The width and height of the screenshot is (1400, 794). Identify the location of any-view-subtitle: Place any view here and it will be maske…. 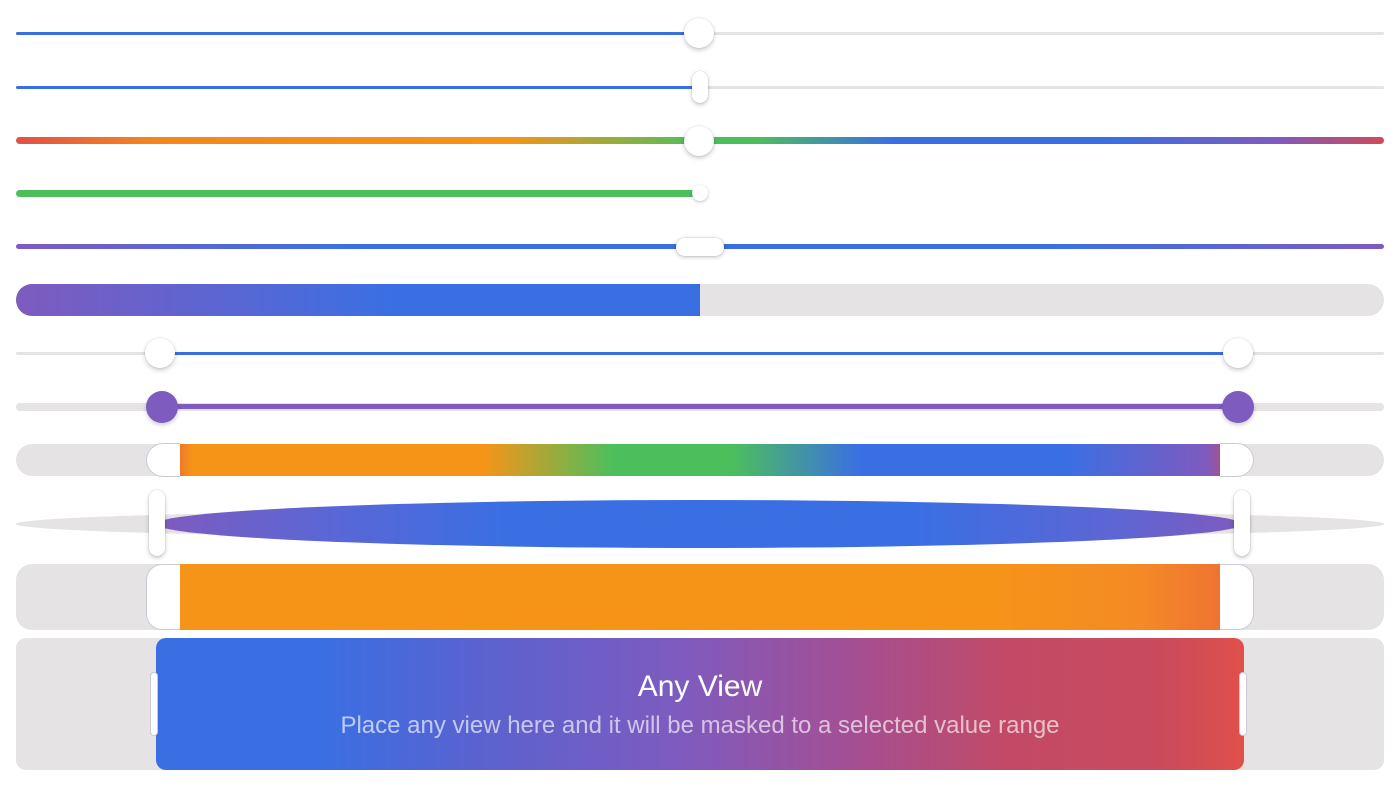
(700, 725).